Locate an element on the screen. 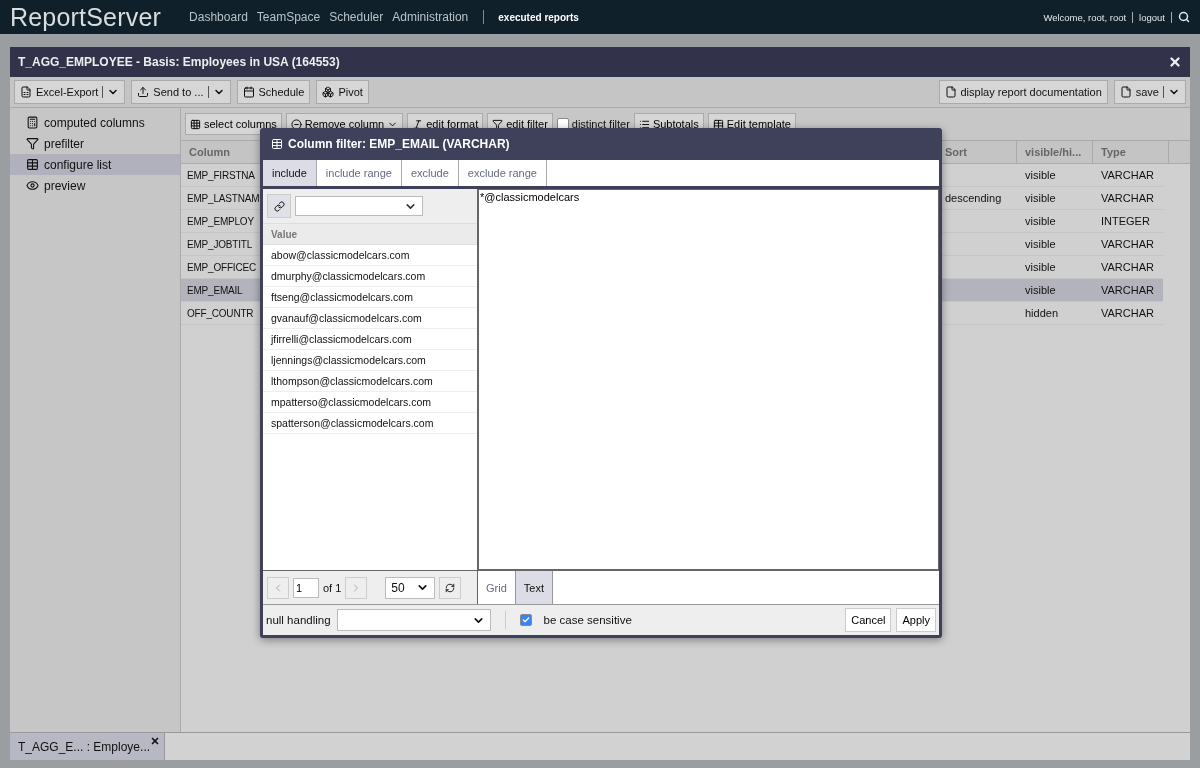  grid-icon is located at coordinates (195, 124).